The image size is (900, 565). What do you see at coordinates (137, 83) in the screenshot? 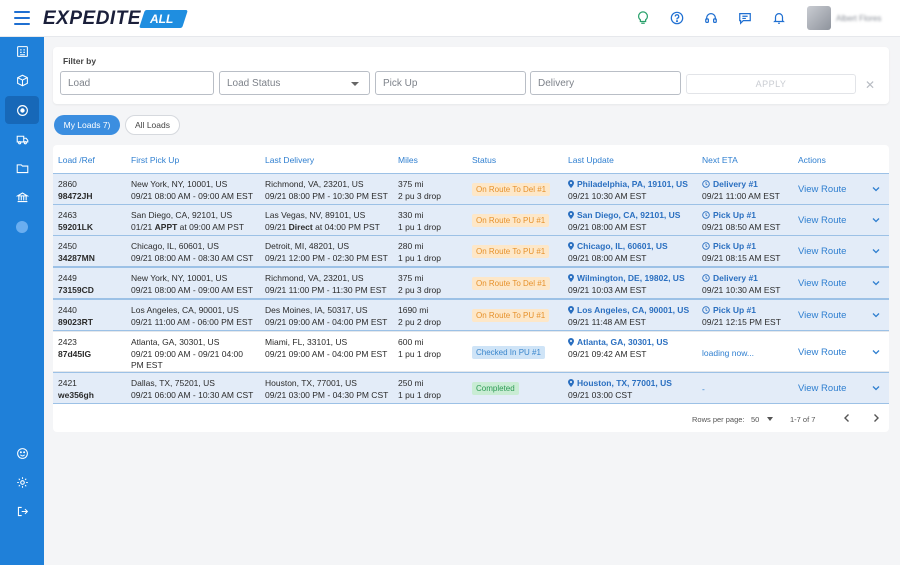
I see `load-input: Load` at bounding box center [137, 83].